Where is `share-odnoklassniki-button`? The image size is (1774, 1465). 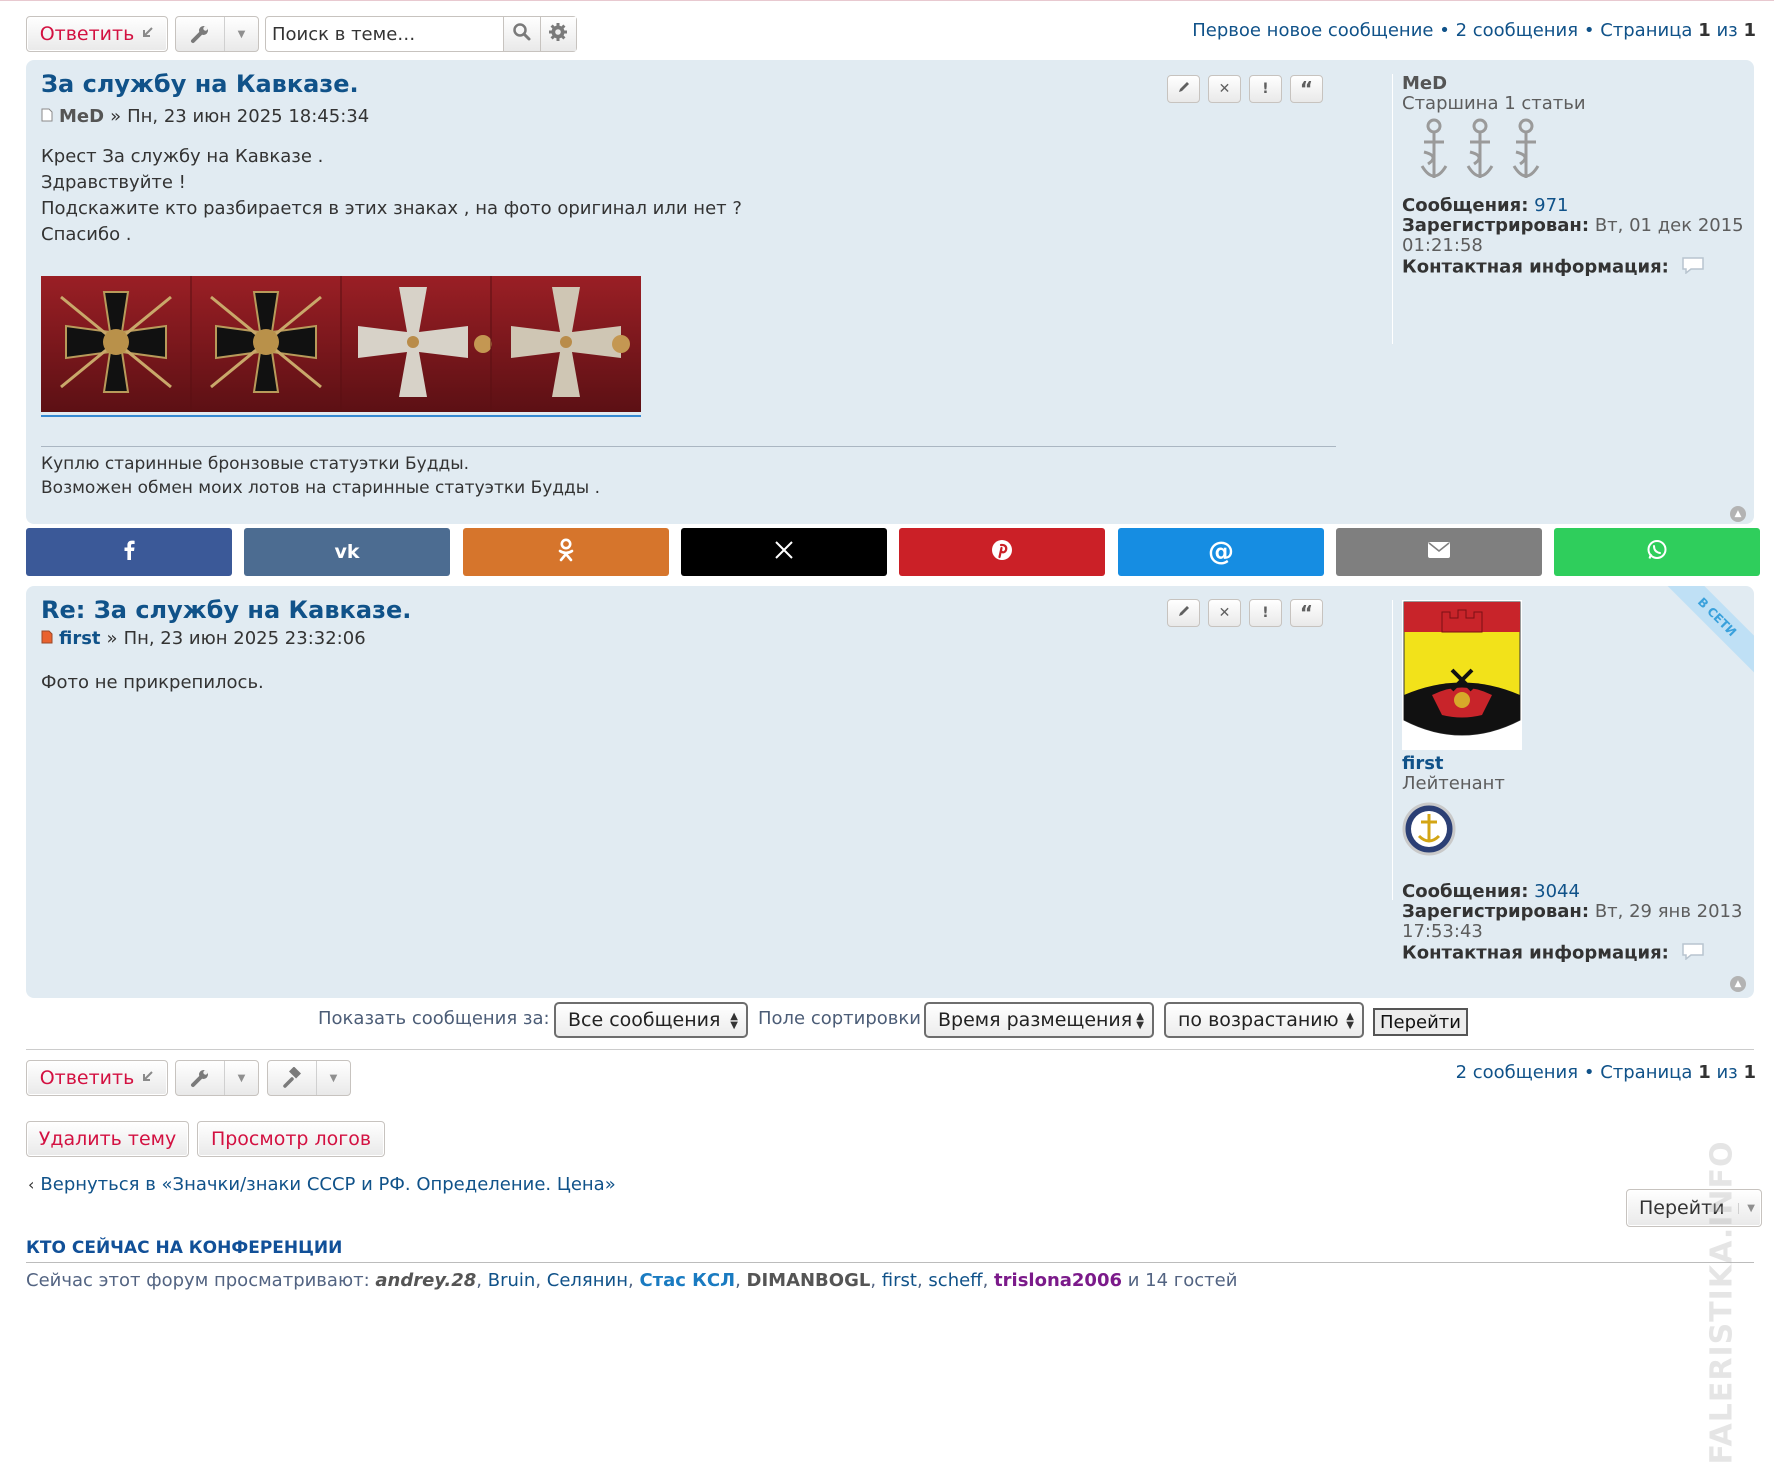 share-odnoklassniki-button is located at coordinates (566, 552).